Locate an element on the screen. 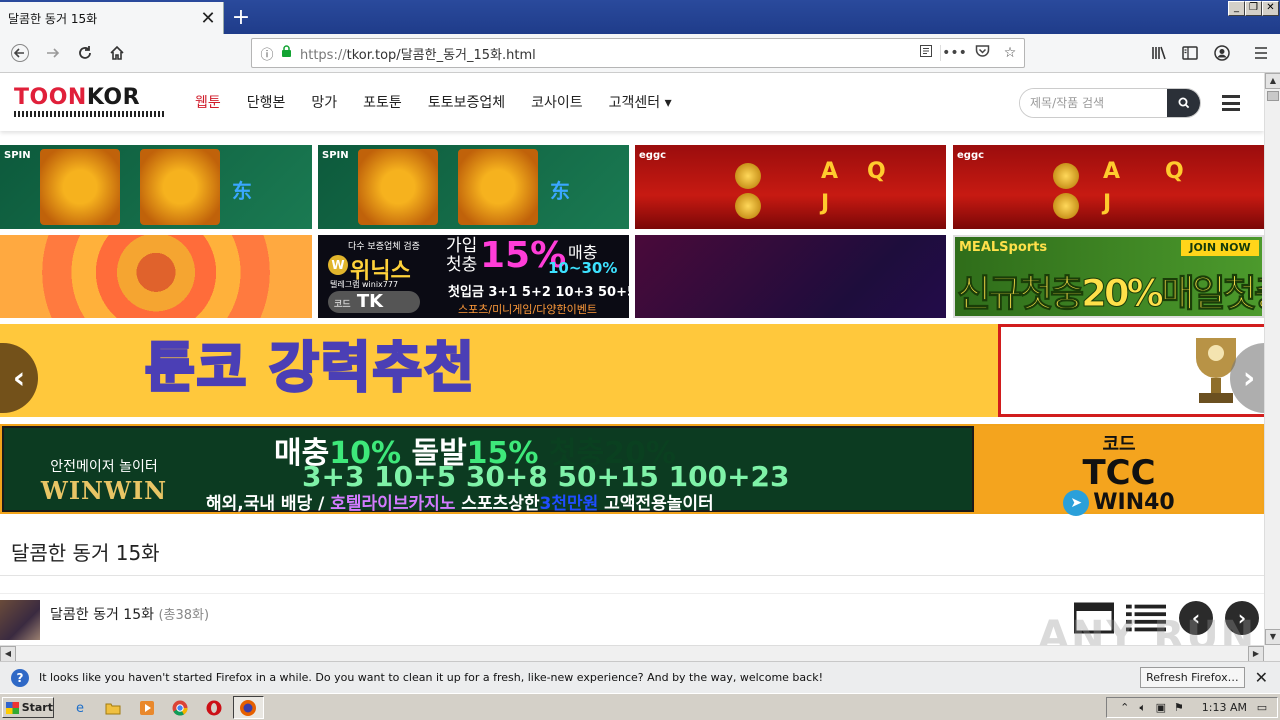  ad-text: 코드 is located at coordinates (342, 305).